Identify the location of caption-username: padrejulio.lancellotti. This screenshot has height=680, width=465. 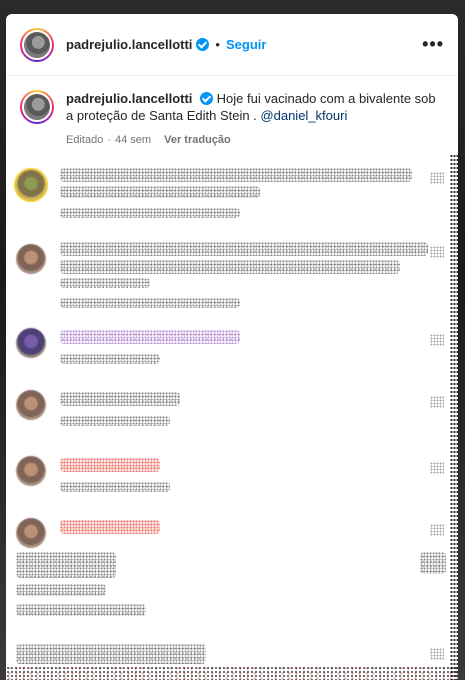
(129, 98).